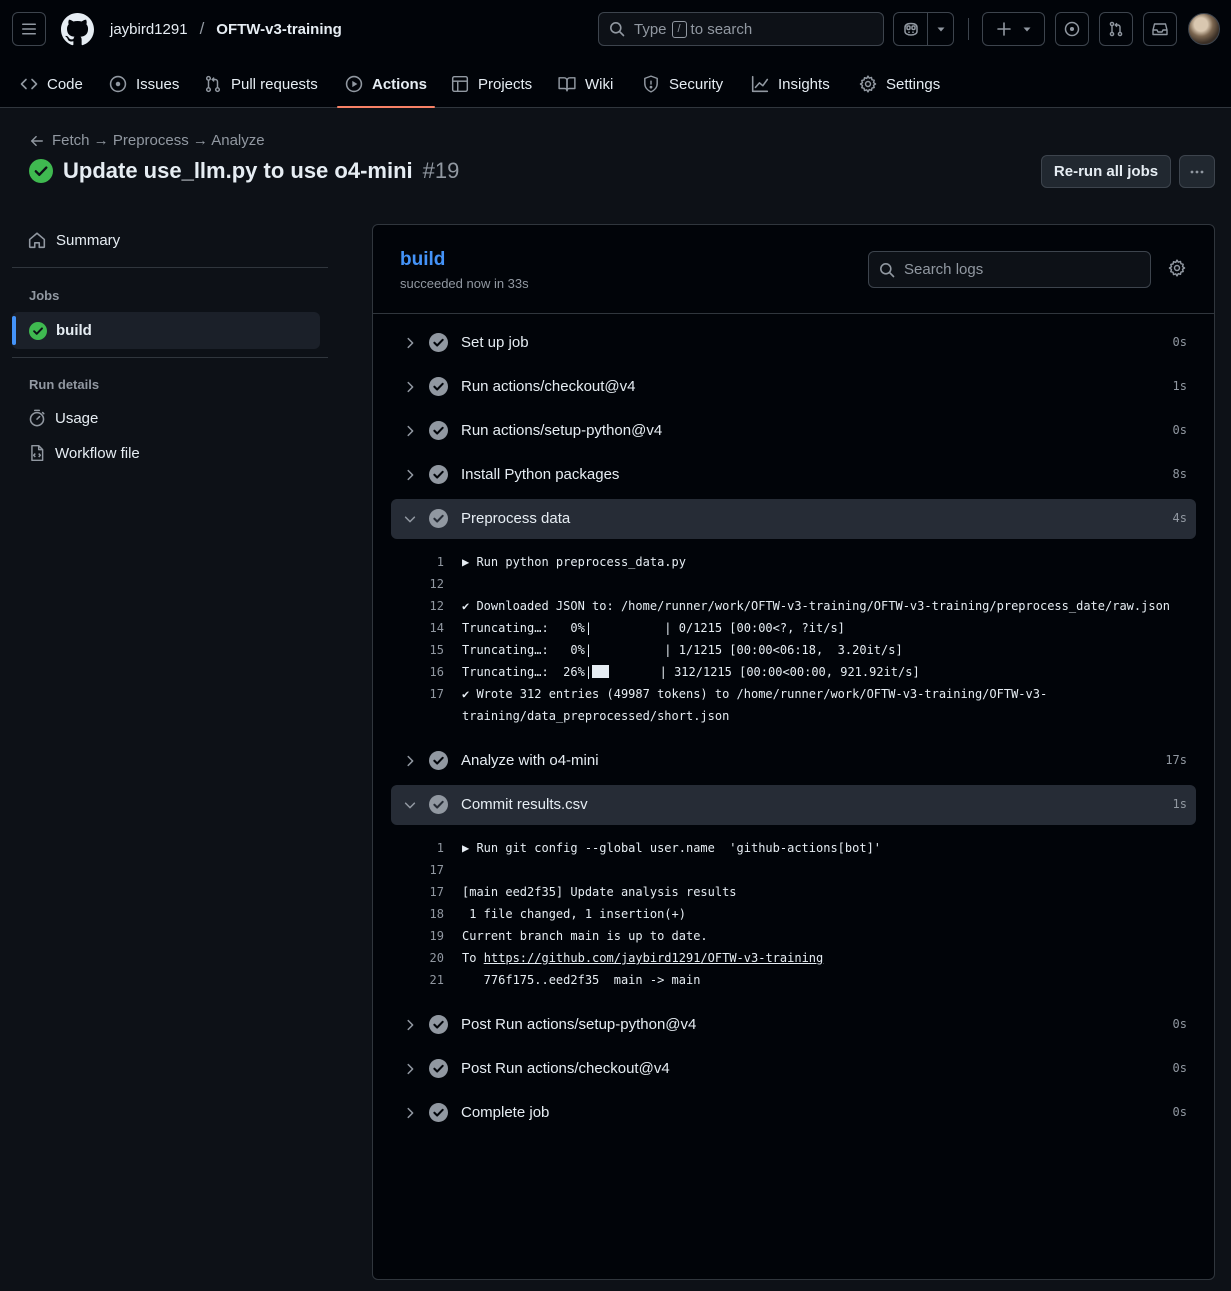 The width and height of the screenshot is (1231, 1291). What do you see at coordinates (524, 804) in the screenshot?
I see `step-label: Commit results.csv` at bounding box center [524, 804].